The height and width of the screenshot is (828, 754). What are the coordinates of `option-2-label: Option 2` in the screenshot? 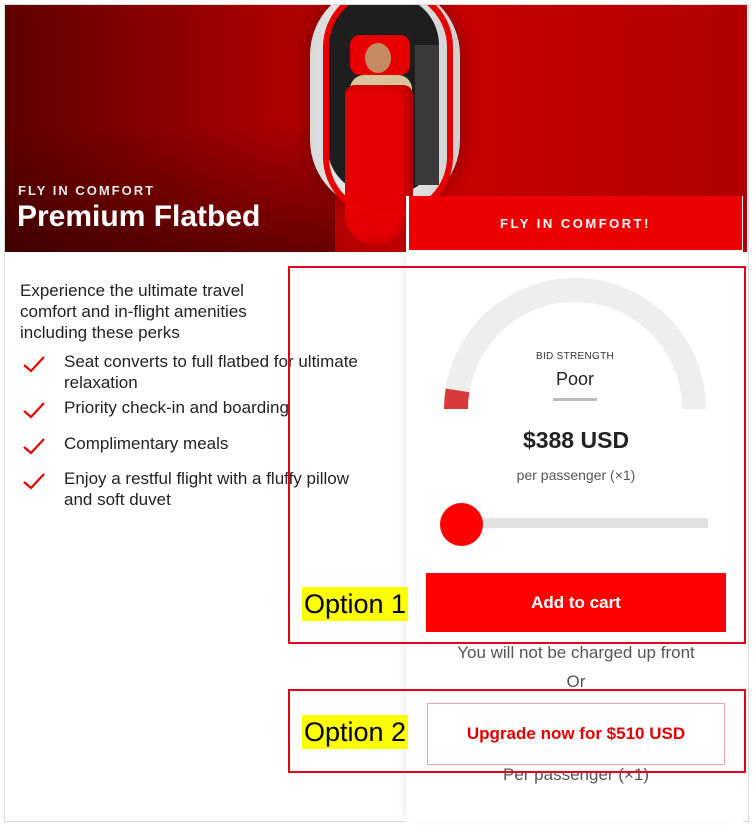 It's located at (355, 732).